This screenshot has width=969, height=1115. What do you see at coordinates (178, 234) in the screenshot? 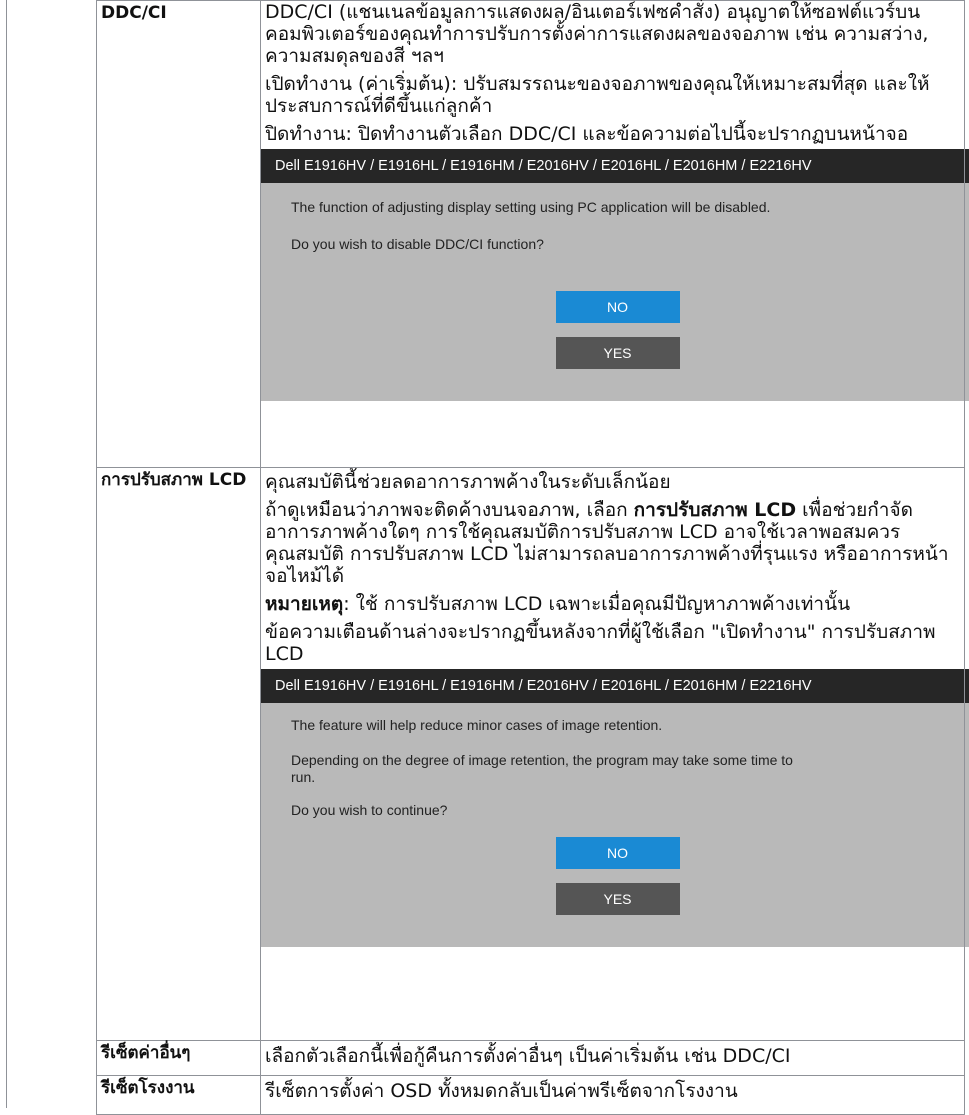
I see `row-label-ddcci: DDC/CI` at bounding box center [178, 234].